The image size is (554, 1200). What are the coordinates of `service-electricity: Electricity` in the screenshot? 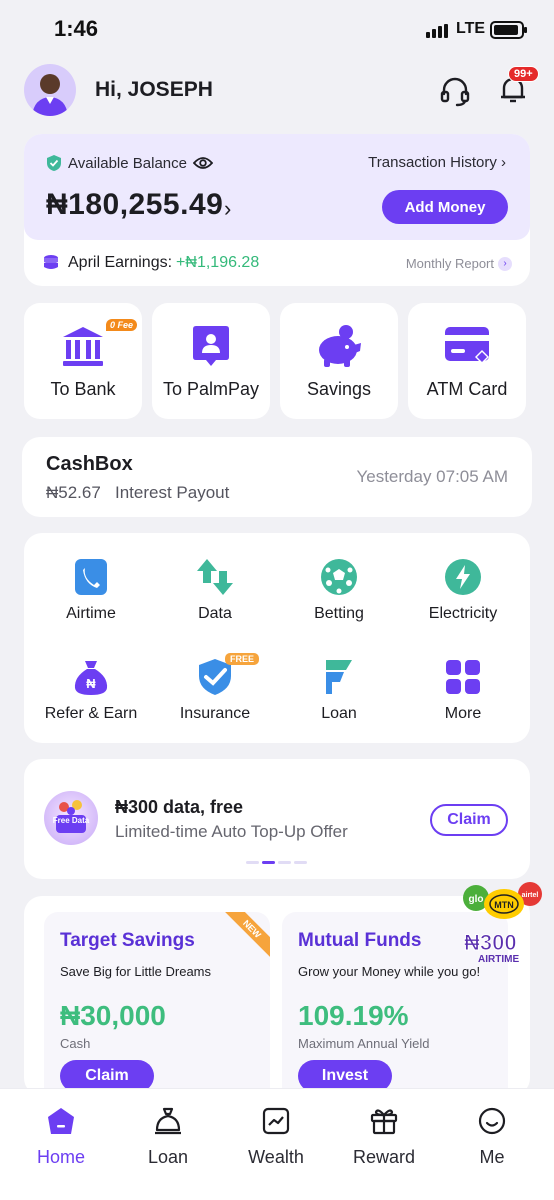 It's located at (463, 590).